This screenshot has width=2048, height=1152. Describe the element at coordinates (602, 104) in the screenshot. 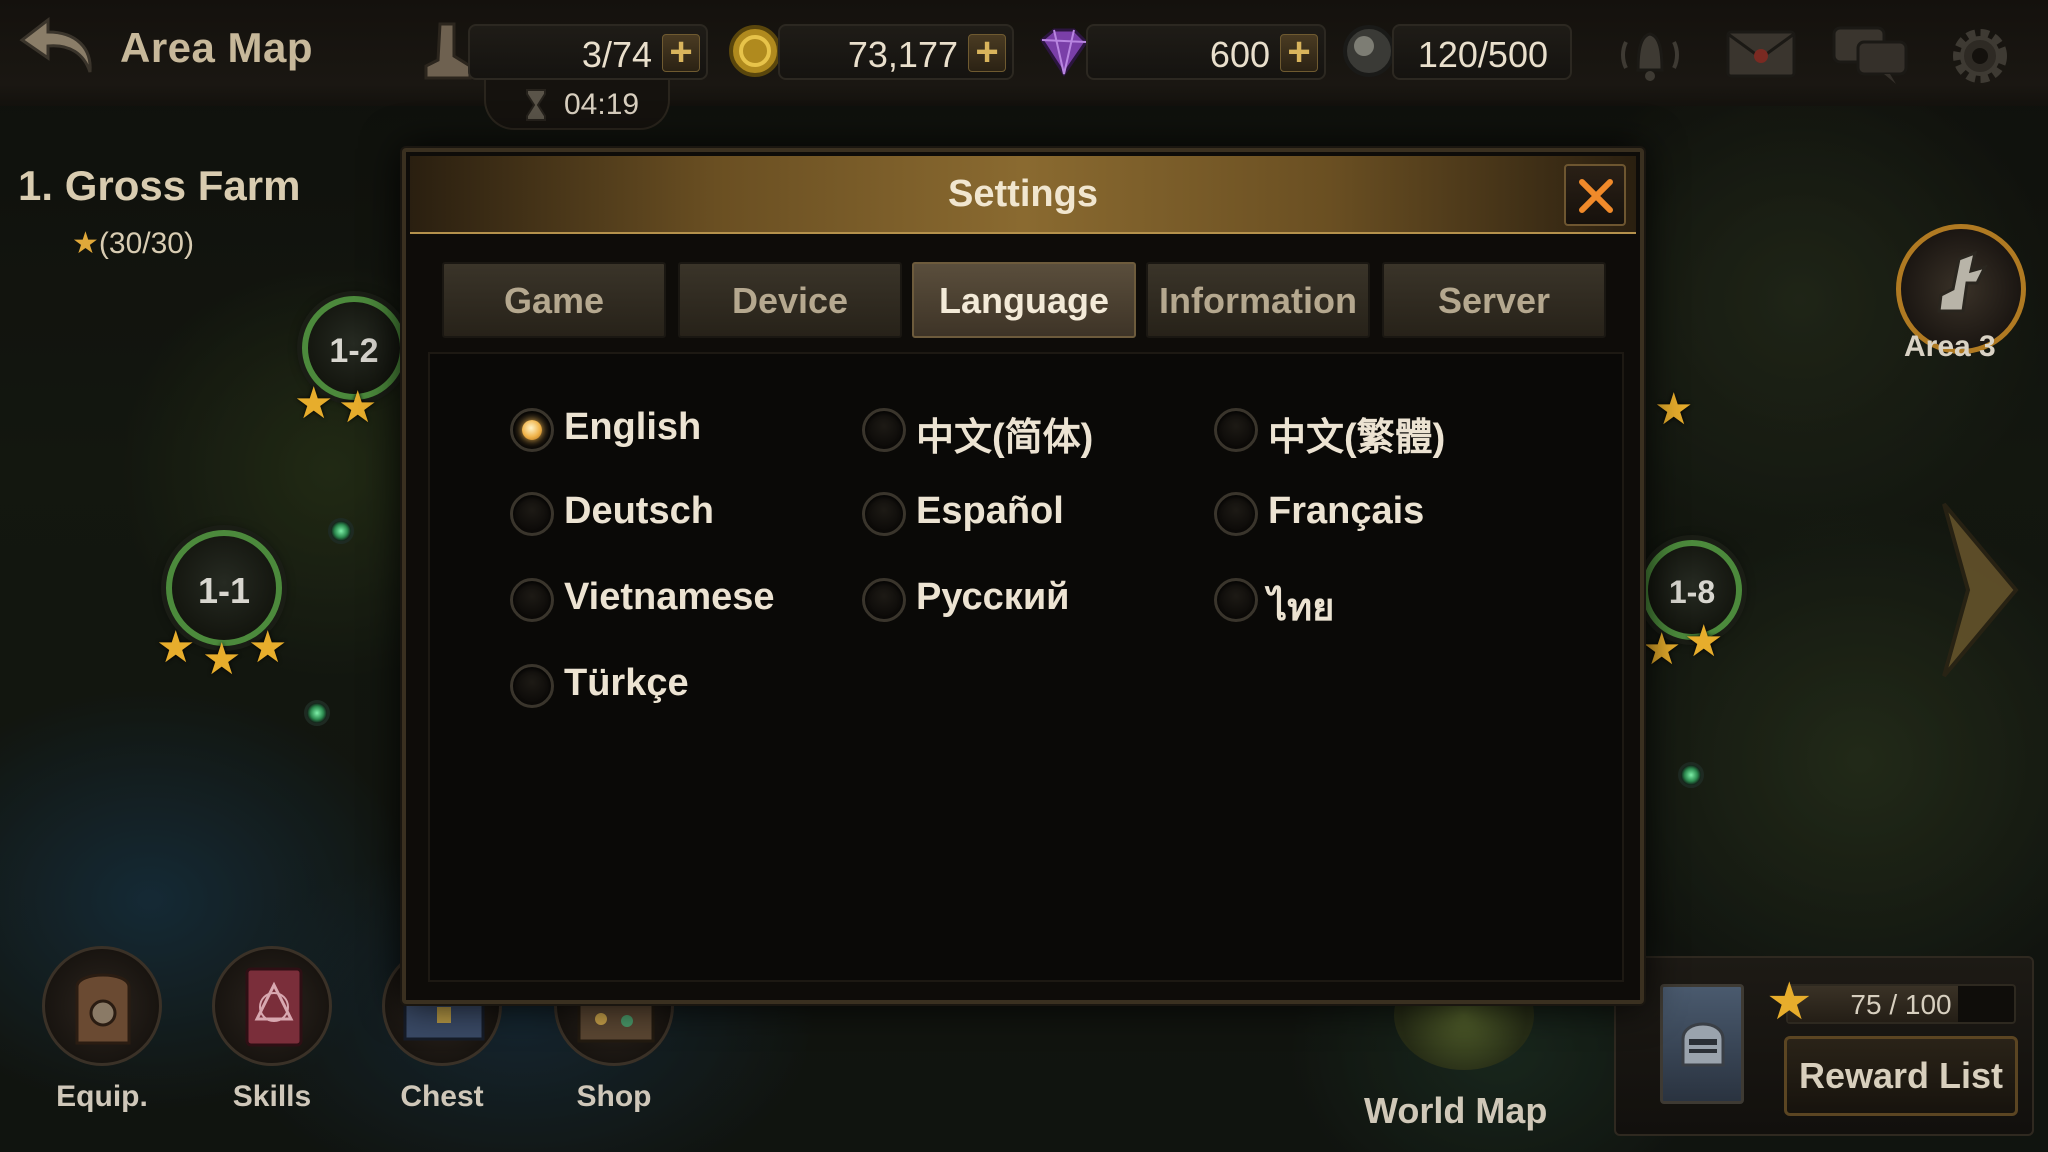

I see `timer-value: 04:19` at that location.